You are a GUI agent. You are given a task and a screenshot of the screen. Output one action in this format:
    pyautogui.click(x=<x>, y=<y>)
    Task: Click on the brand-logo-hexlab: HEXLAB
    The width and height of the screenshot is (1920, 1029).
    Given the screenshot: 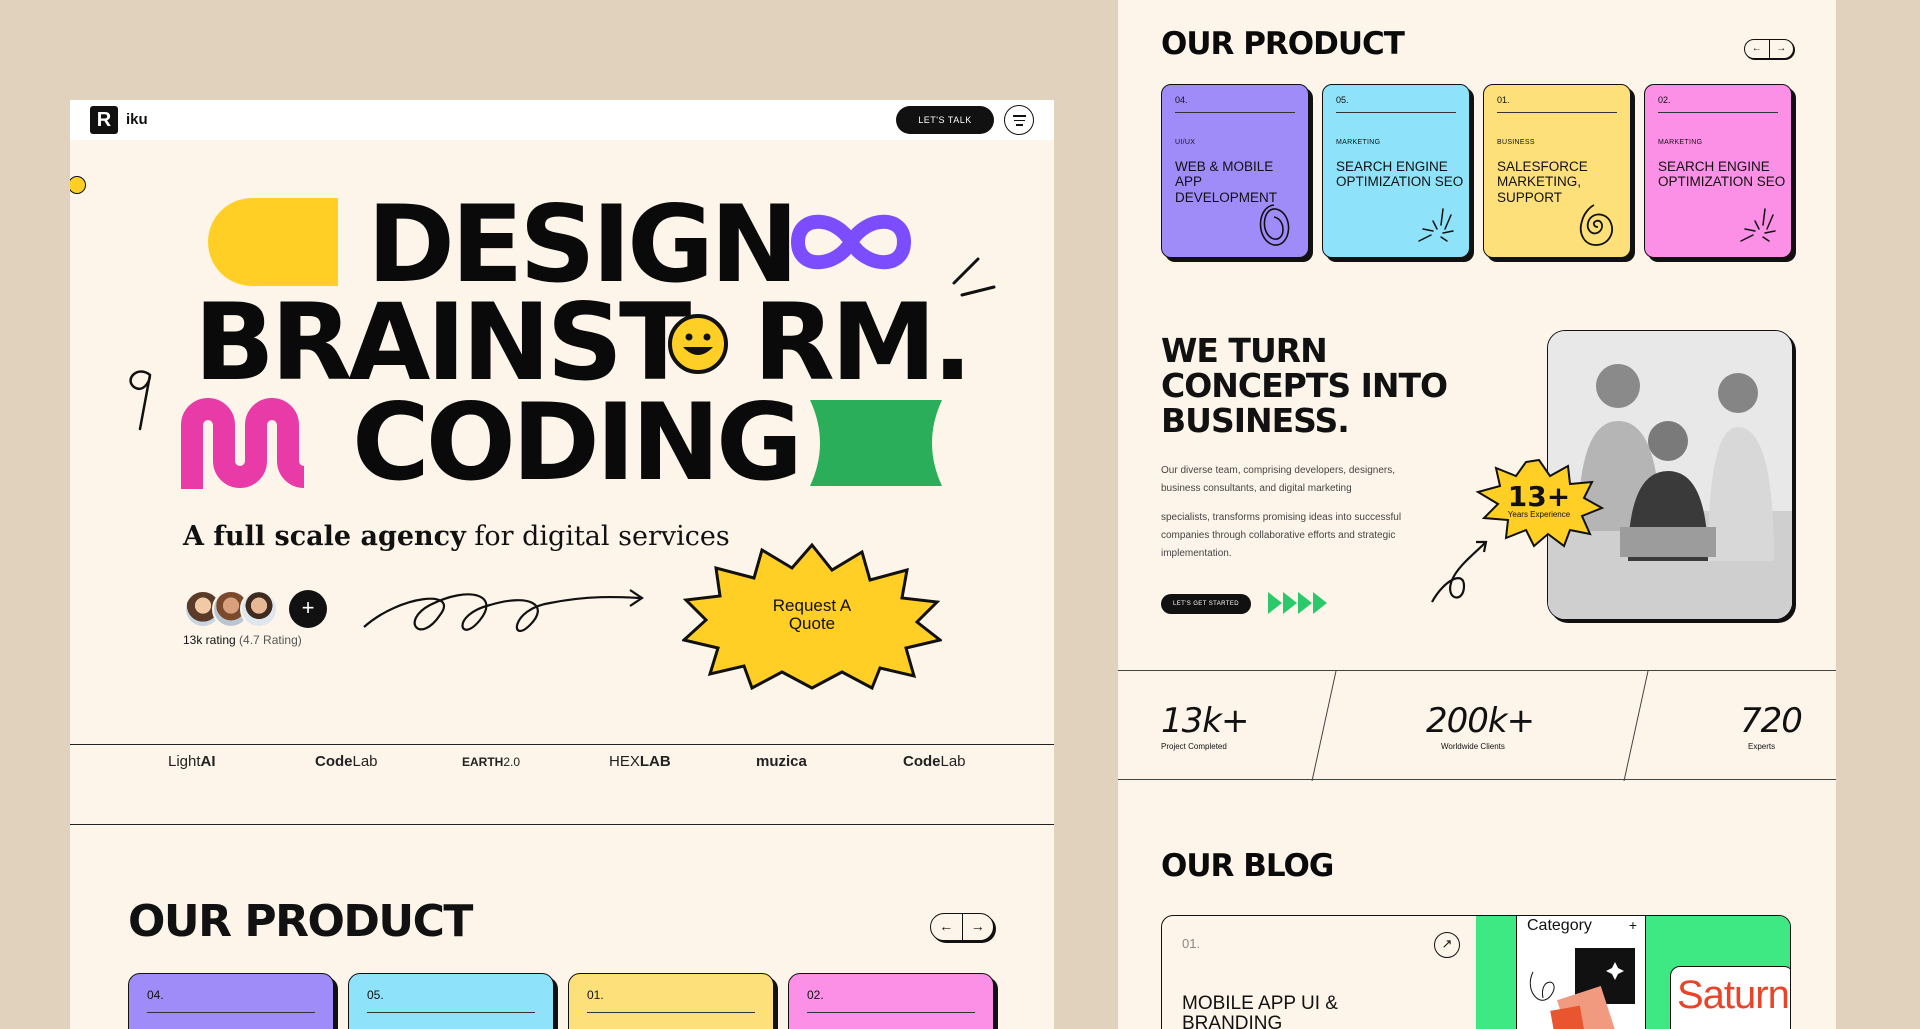 What is the action you would take?
    pyautogui.click(x=640, y=761)
    